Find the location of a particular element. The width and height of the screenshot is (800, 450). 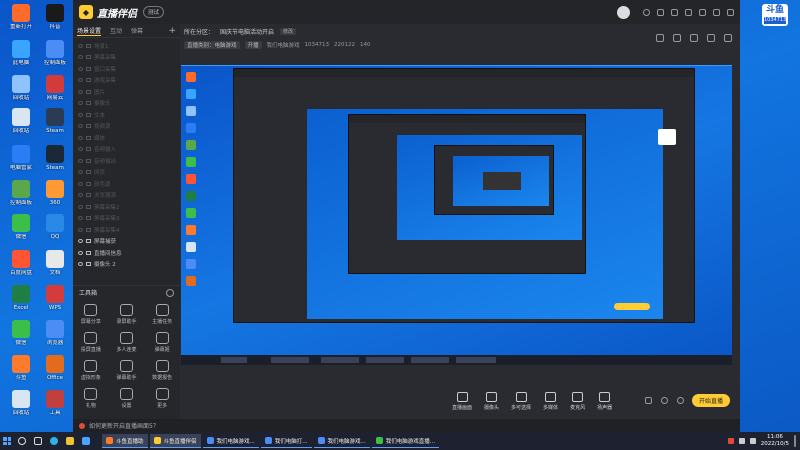

scene-item: 屏幕采集2 is located at coordinates (126, 207).